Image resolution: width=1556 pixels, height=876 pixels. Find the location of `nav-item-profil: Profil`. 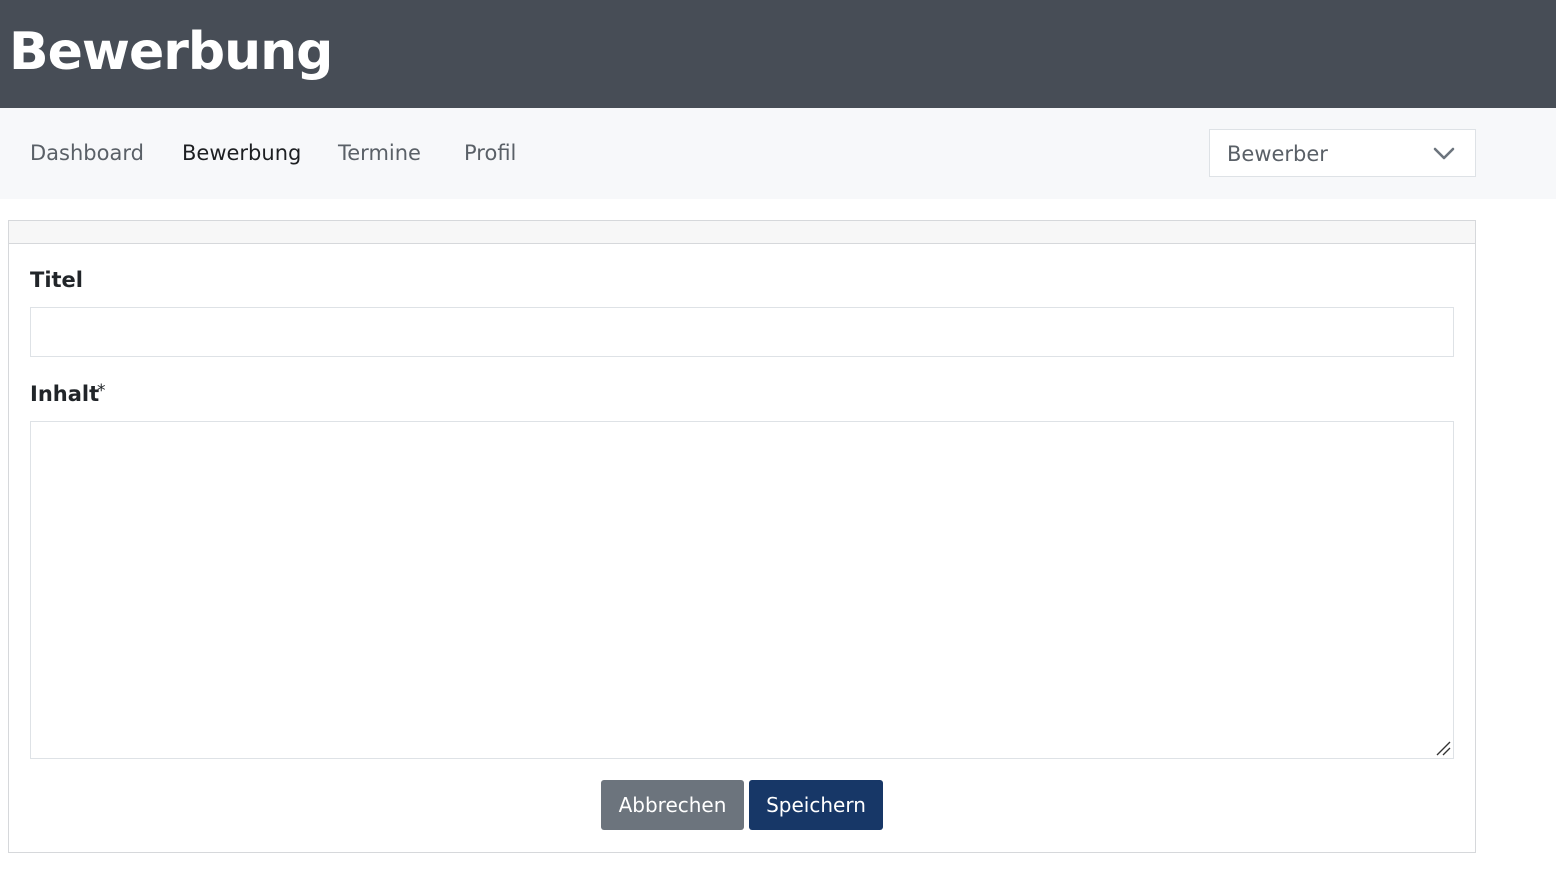

nav-item-profil: Profil is located at coordinates (490, 153).